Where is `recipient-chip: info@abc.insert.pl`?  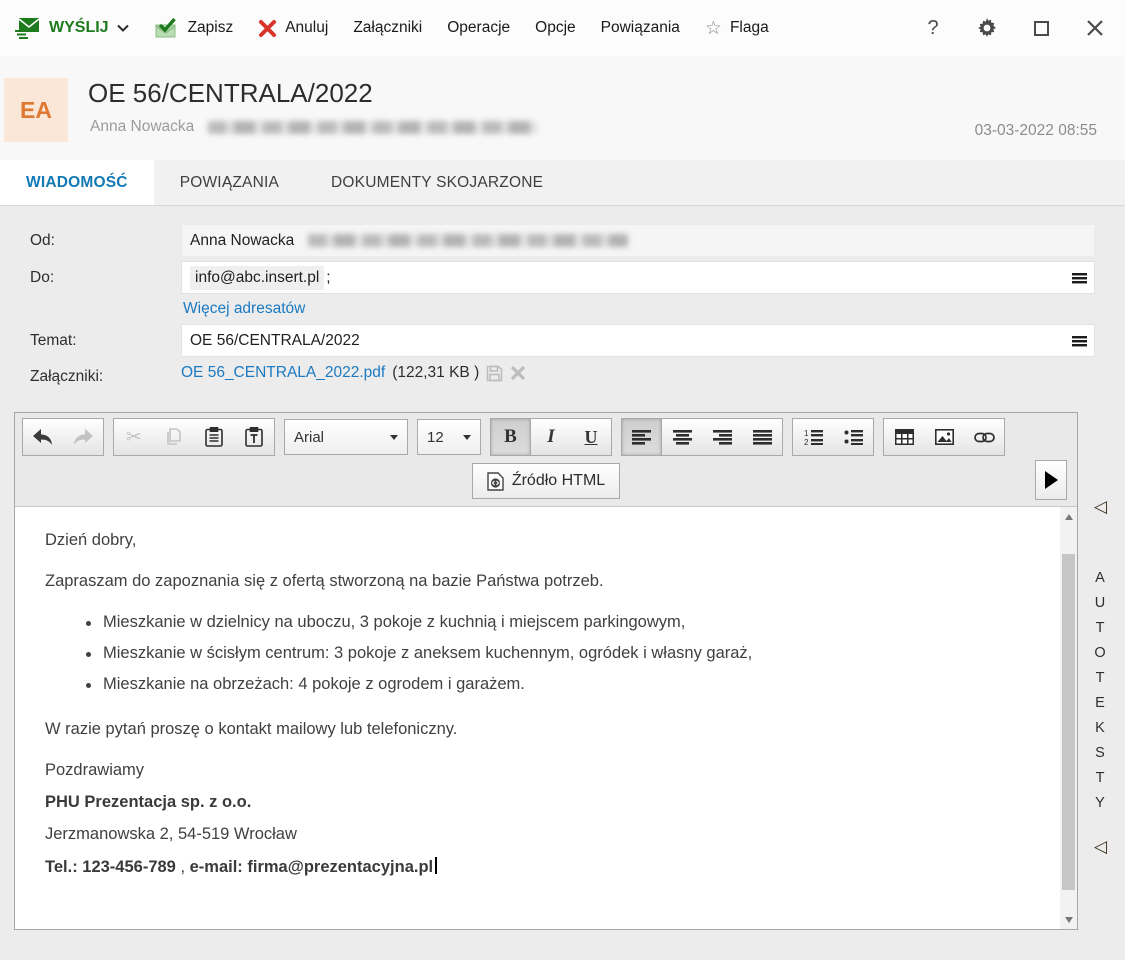
recipient-chip: info@abc.insert.pl is located at coordinates (257, 277).